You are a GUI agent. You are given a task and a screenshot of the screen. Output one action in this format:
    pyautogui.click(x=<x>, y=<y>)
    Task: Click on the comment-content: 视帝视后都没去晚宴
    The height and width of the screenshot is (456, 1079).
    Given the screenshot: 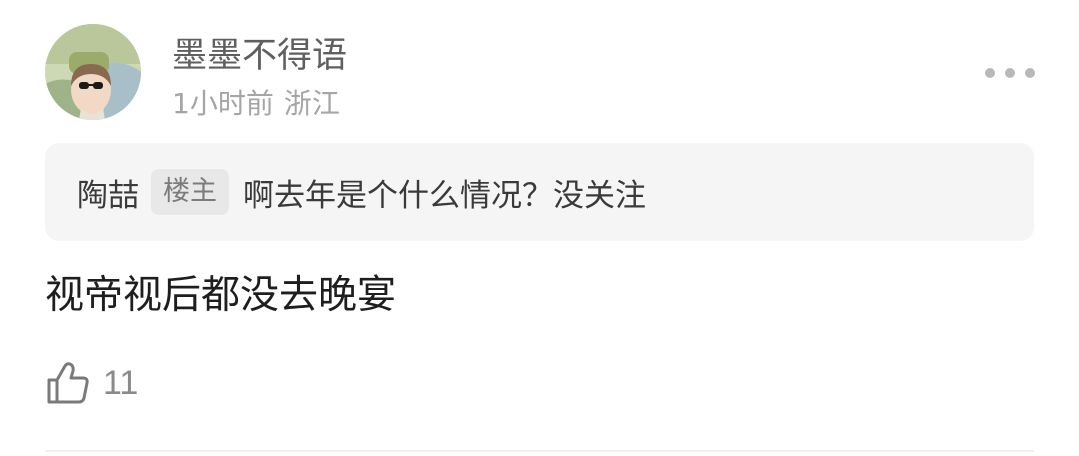 What is the action you would take?
    pyautogui.click(x=221, y=295)
    